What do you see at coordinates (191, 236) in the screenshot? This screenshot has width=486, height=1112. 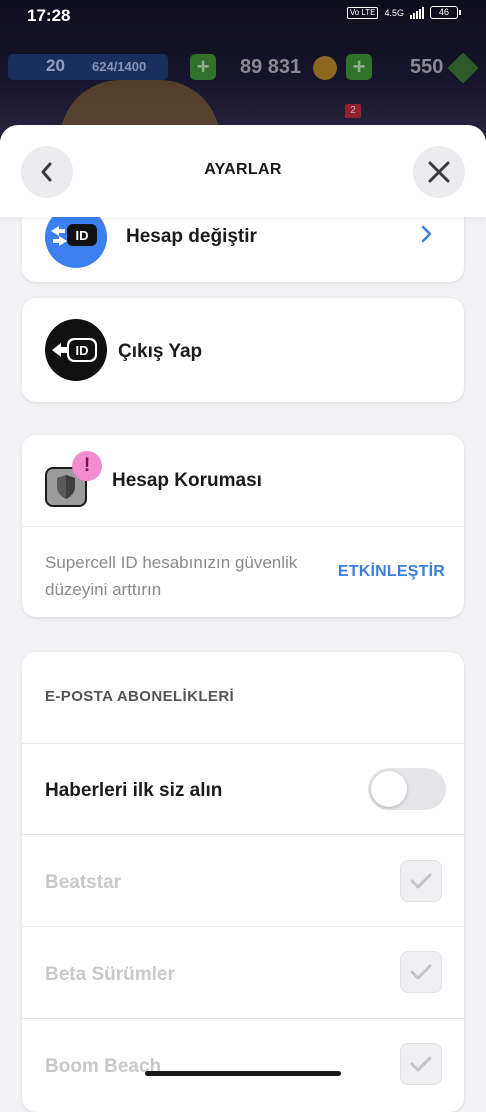 I see `switch-account-label: Hesap değiştir` at bounding box center [191, 236].